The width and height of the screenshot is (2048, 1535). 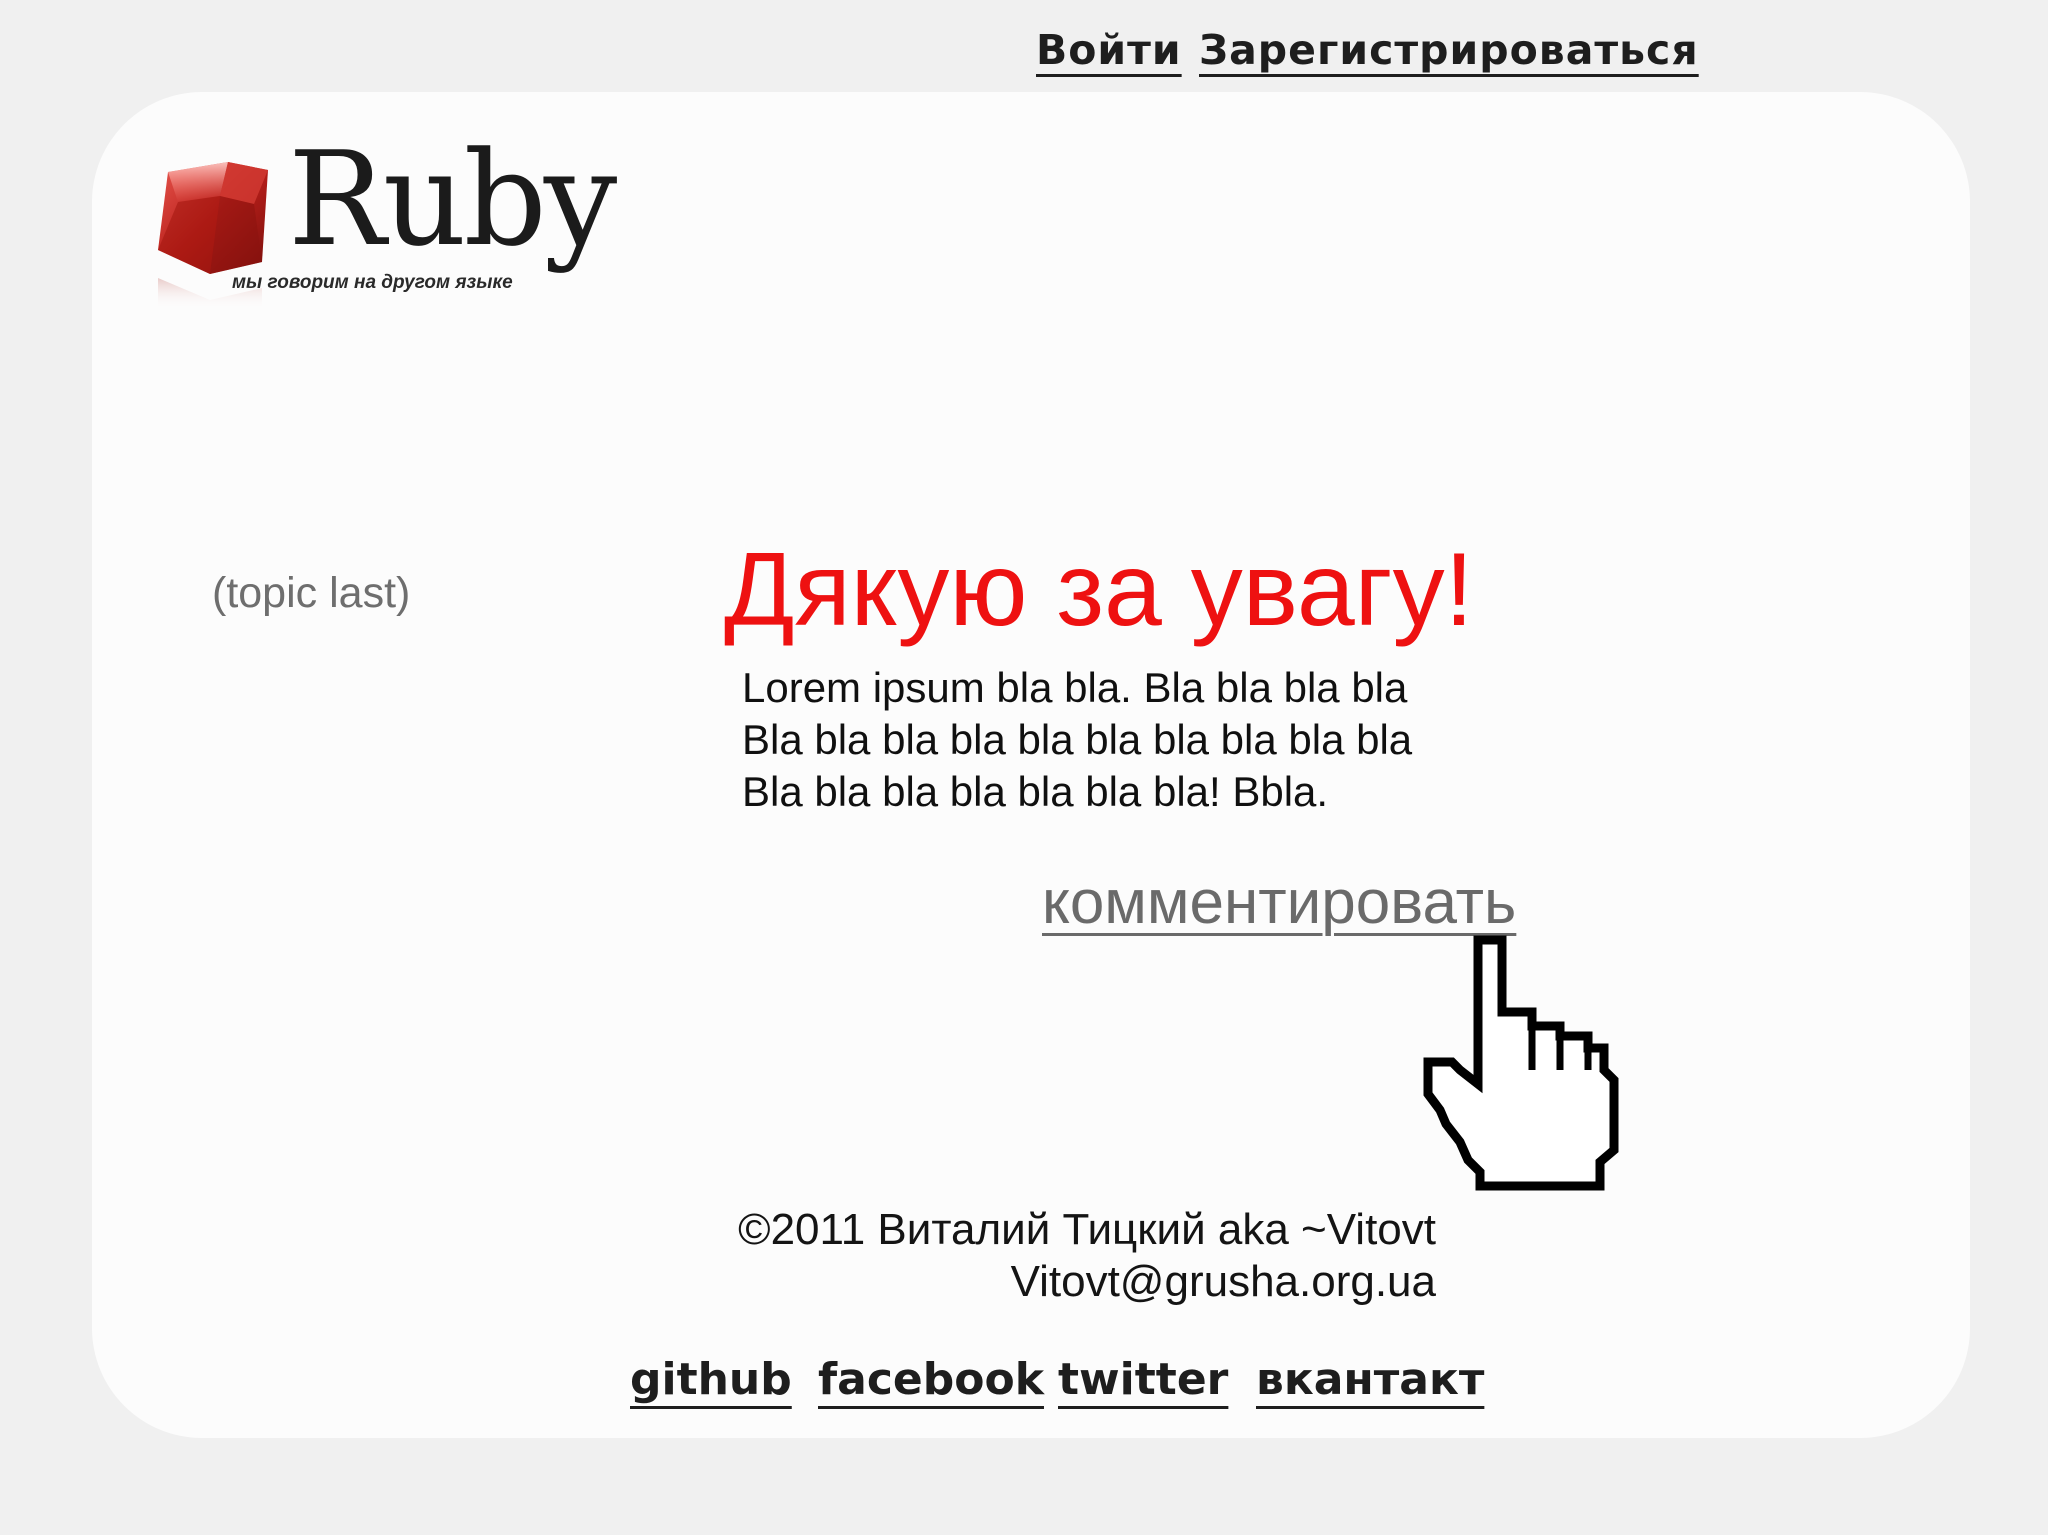 I want to click on login-link: Войти, so click(x=1109, y=50).